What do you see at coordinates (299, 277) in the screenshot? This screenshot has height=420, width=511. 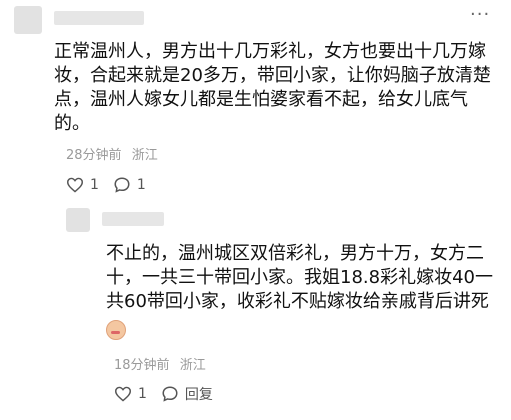 I see `reply-line: 十，一共三十带回小家。我姐18.8彩礼嫁妆40一` at bounding box center [299, 277].